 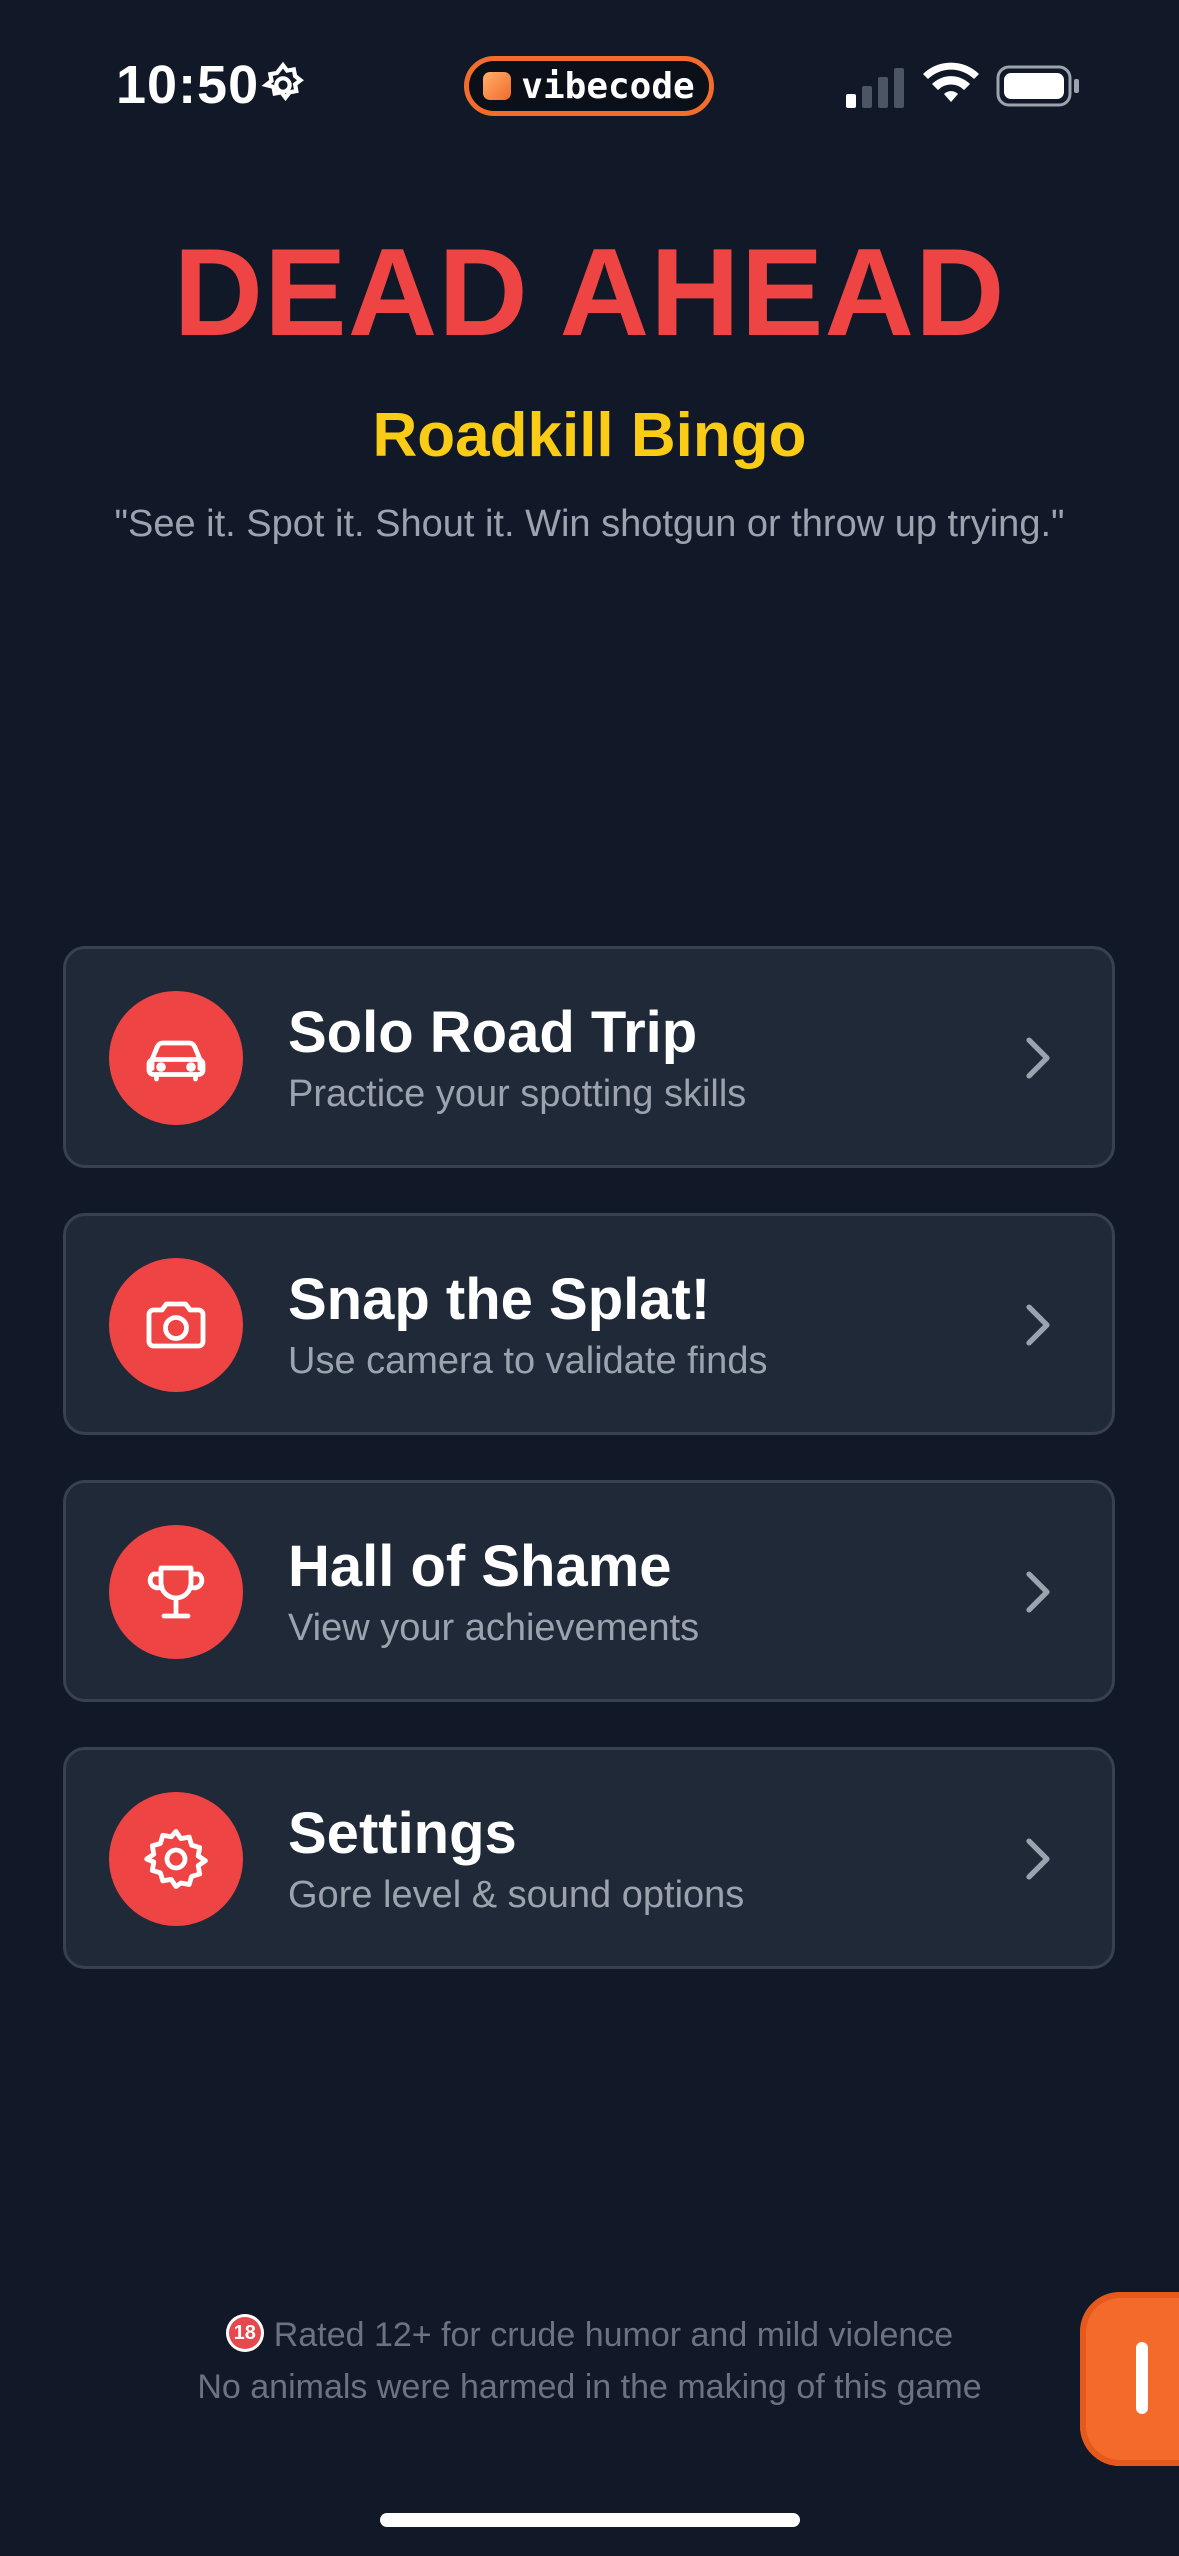 I want to click on gear-status-icon, so click(x=282, y=81).